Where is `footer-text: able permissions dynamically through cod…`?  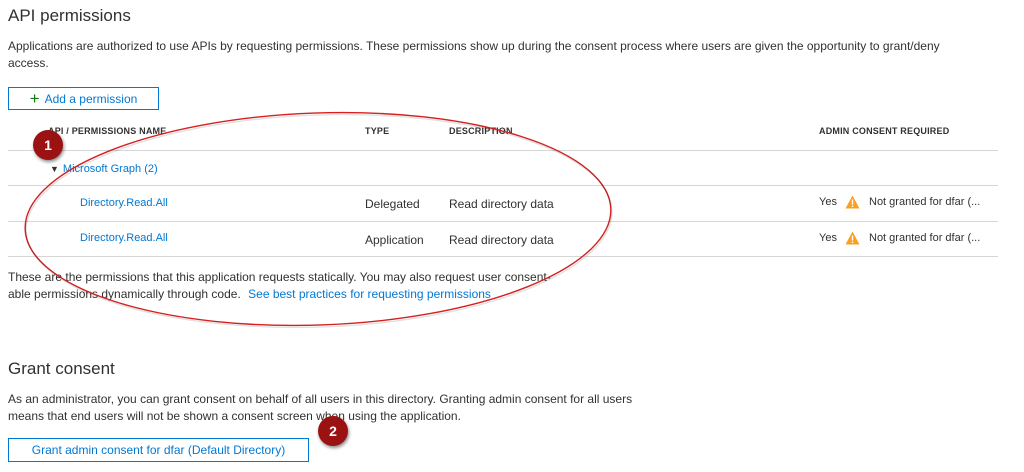
footer-text: able permissions dynamically through cod… is located at coordinates (124, 294).